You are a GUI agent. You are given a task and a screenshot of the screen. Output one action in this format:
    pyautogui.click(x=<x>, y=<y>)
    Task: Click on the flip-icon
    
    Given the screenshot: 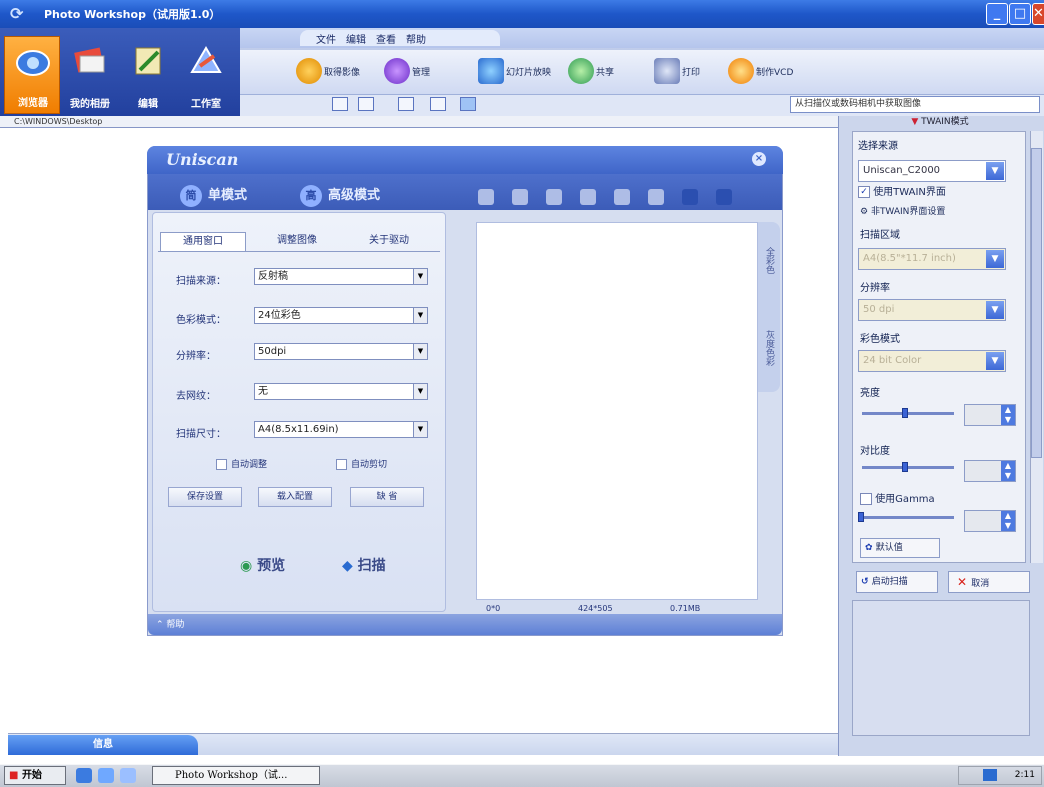 What is the action you would take?
    pyautogui.click(x=554, y=197)
    